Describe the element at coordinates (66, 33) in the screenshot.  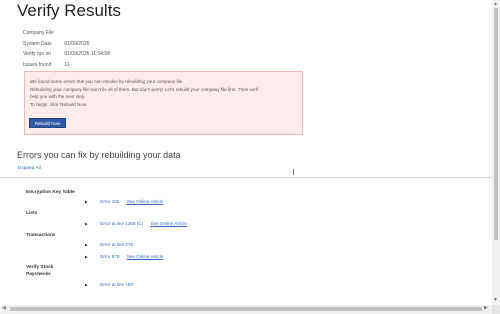
I see `meta-company-file: Company File` at that location.